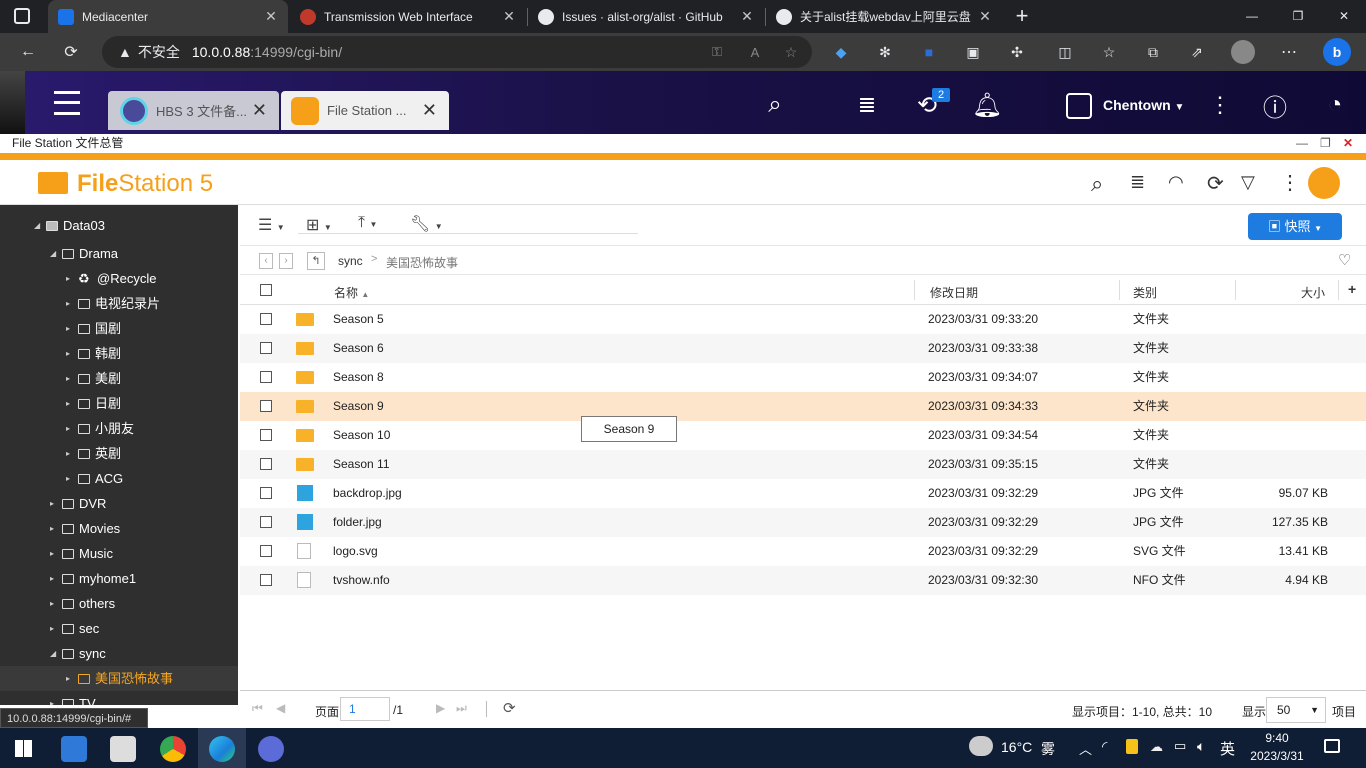  What do you see at coordinates (113, 303) in the screenshot?
I see `tree-item: ▸ 电视纪录片` at bounding box center [113, 303].